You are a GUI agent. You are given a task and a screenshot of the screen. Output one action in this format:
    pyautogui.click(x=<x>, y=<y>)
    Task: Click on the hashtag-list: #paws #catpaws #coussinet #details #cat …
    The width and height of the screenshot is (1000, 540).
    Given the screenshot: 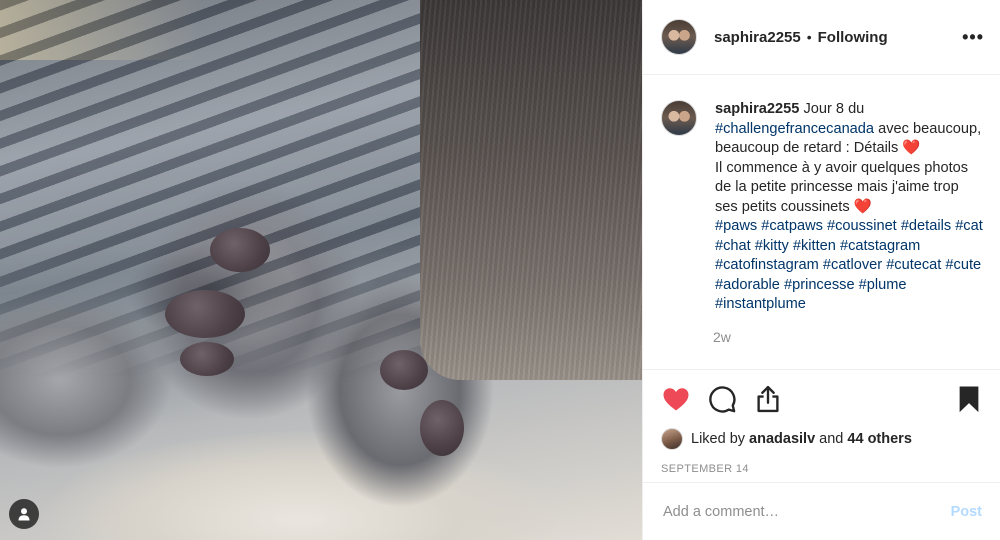 What is the action you would take?
    pyautogui.click(x=849, y=265)
    